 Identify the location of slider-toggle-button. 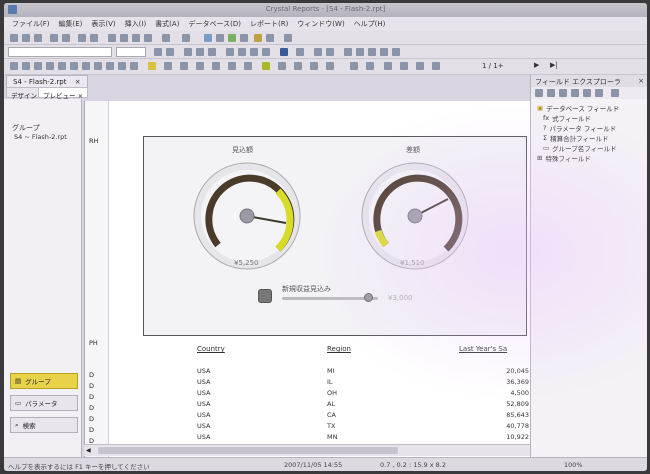
(265, 296).